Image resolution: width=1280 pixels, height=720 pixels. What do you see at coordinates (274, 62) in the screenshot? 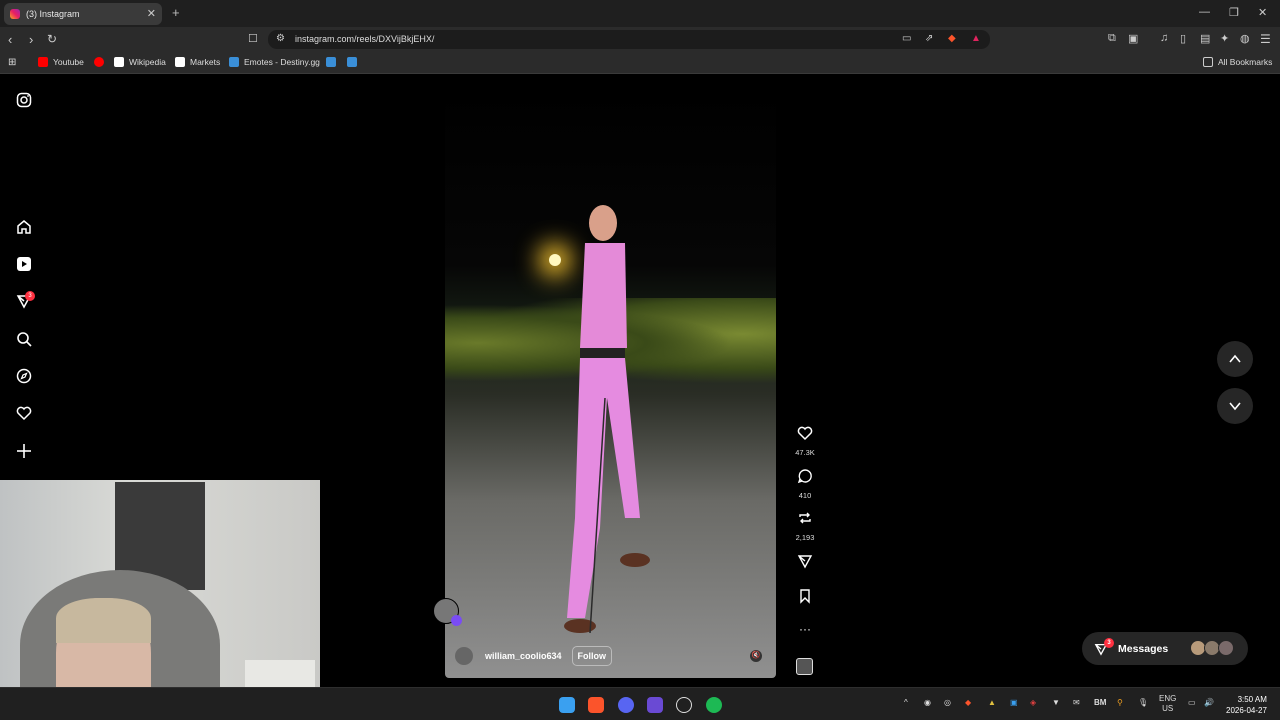
I see `bookmark-emotes: Emotes - Destiny.gg` at bounding box center [274, 62].